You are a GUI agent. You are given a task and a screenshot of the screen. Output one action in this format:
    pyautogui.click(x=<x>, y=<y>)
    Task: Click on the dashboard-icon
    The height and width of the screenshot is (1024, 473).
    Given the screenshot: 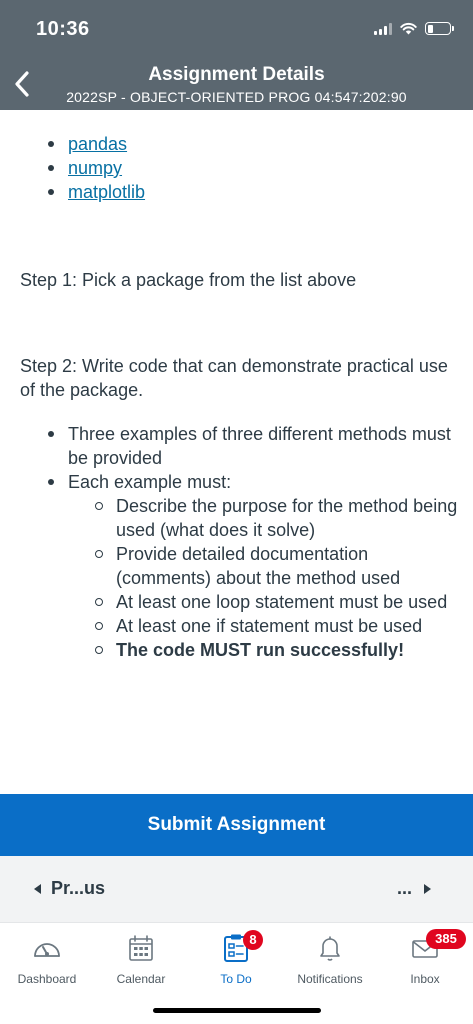 What is the action you would take?
    pyautogui.click(x=47, y=950)
    